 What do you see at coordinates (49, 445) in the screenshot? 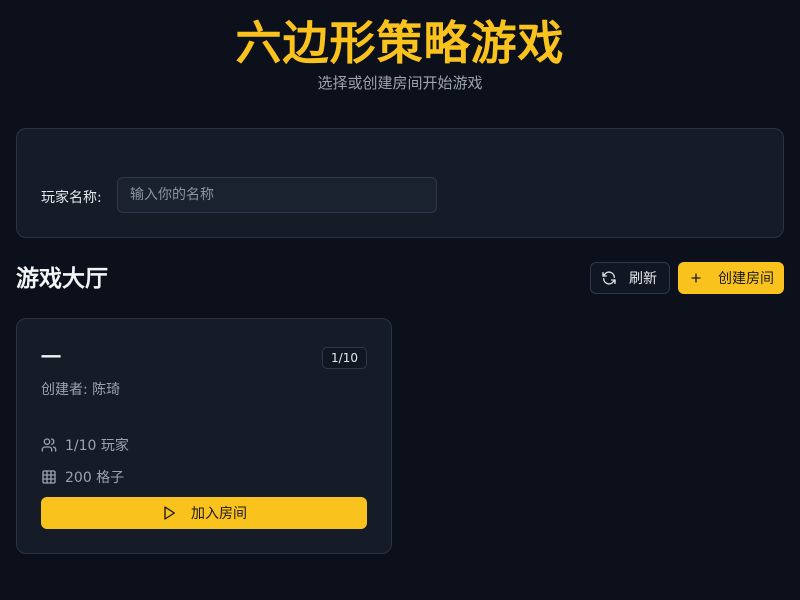
I see `users-icon` at bounding box center [49, 445].